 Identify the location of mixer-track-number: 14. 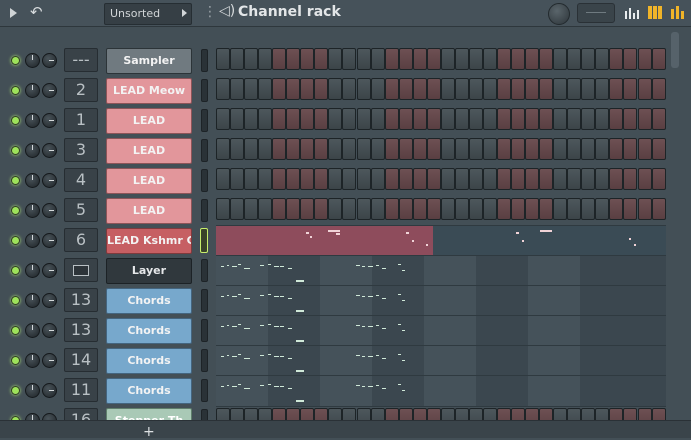
(81, 360).